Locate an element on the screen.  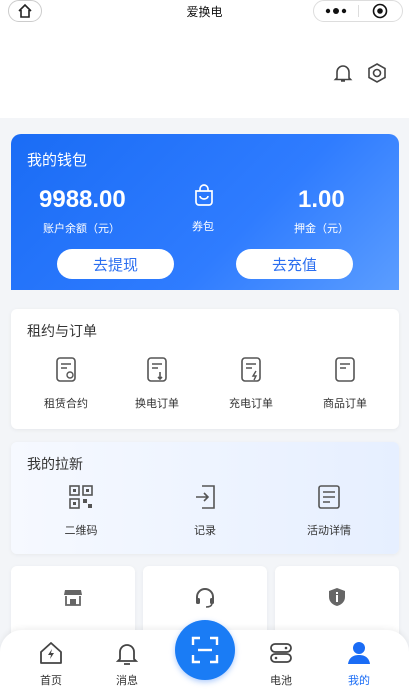
tab-battery: 电池 is located at coordinates (281, 664).